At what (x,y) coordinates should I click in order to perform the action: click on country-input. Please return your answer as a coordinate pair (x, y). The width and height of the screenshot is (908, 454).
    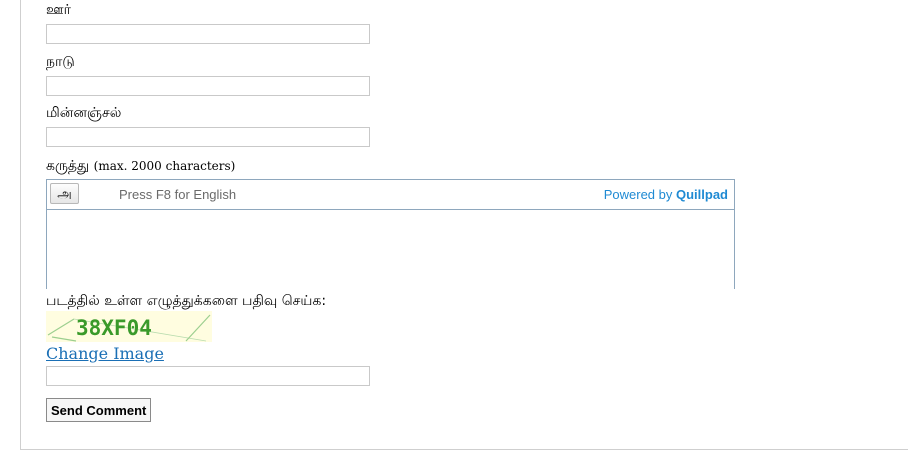
    Looking at the image, I should click on (208, 86).